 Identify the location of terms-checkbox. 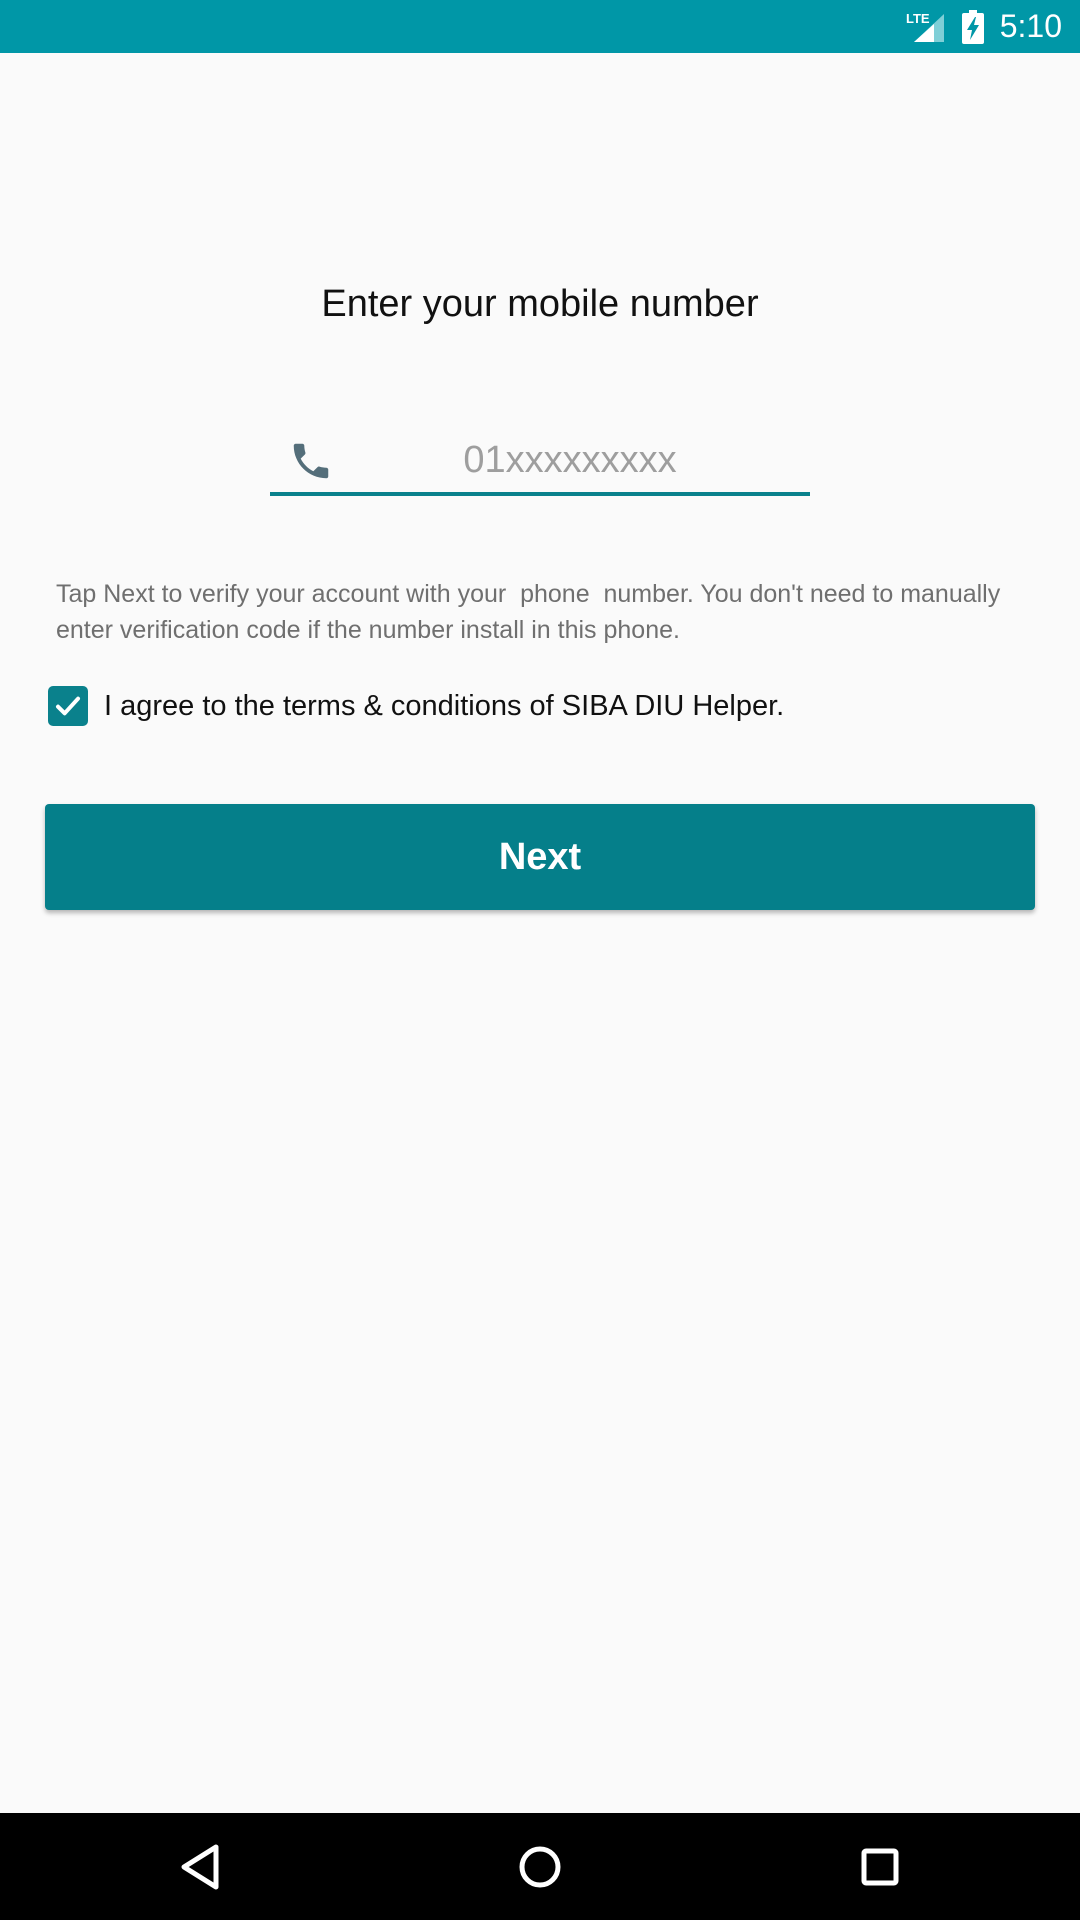
(68, 706).